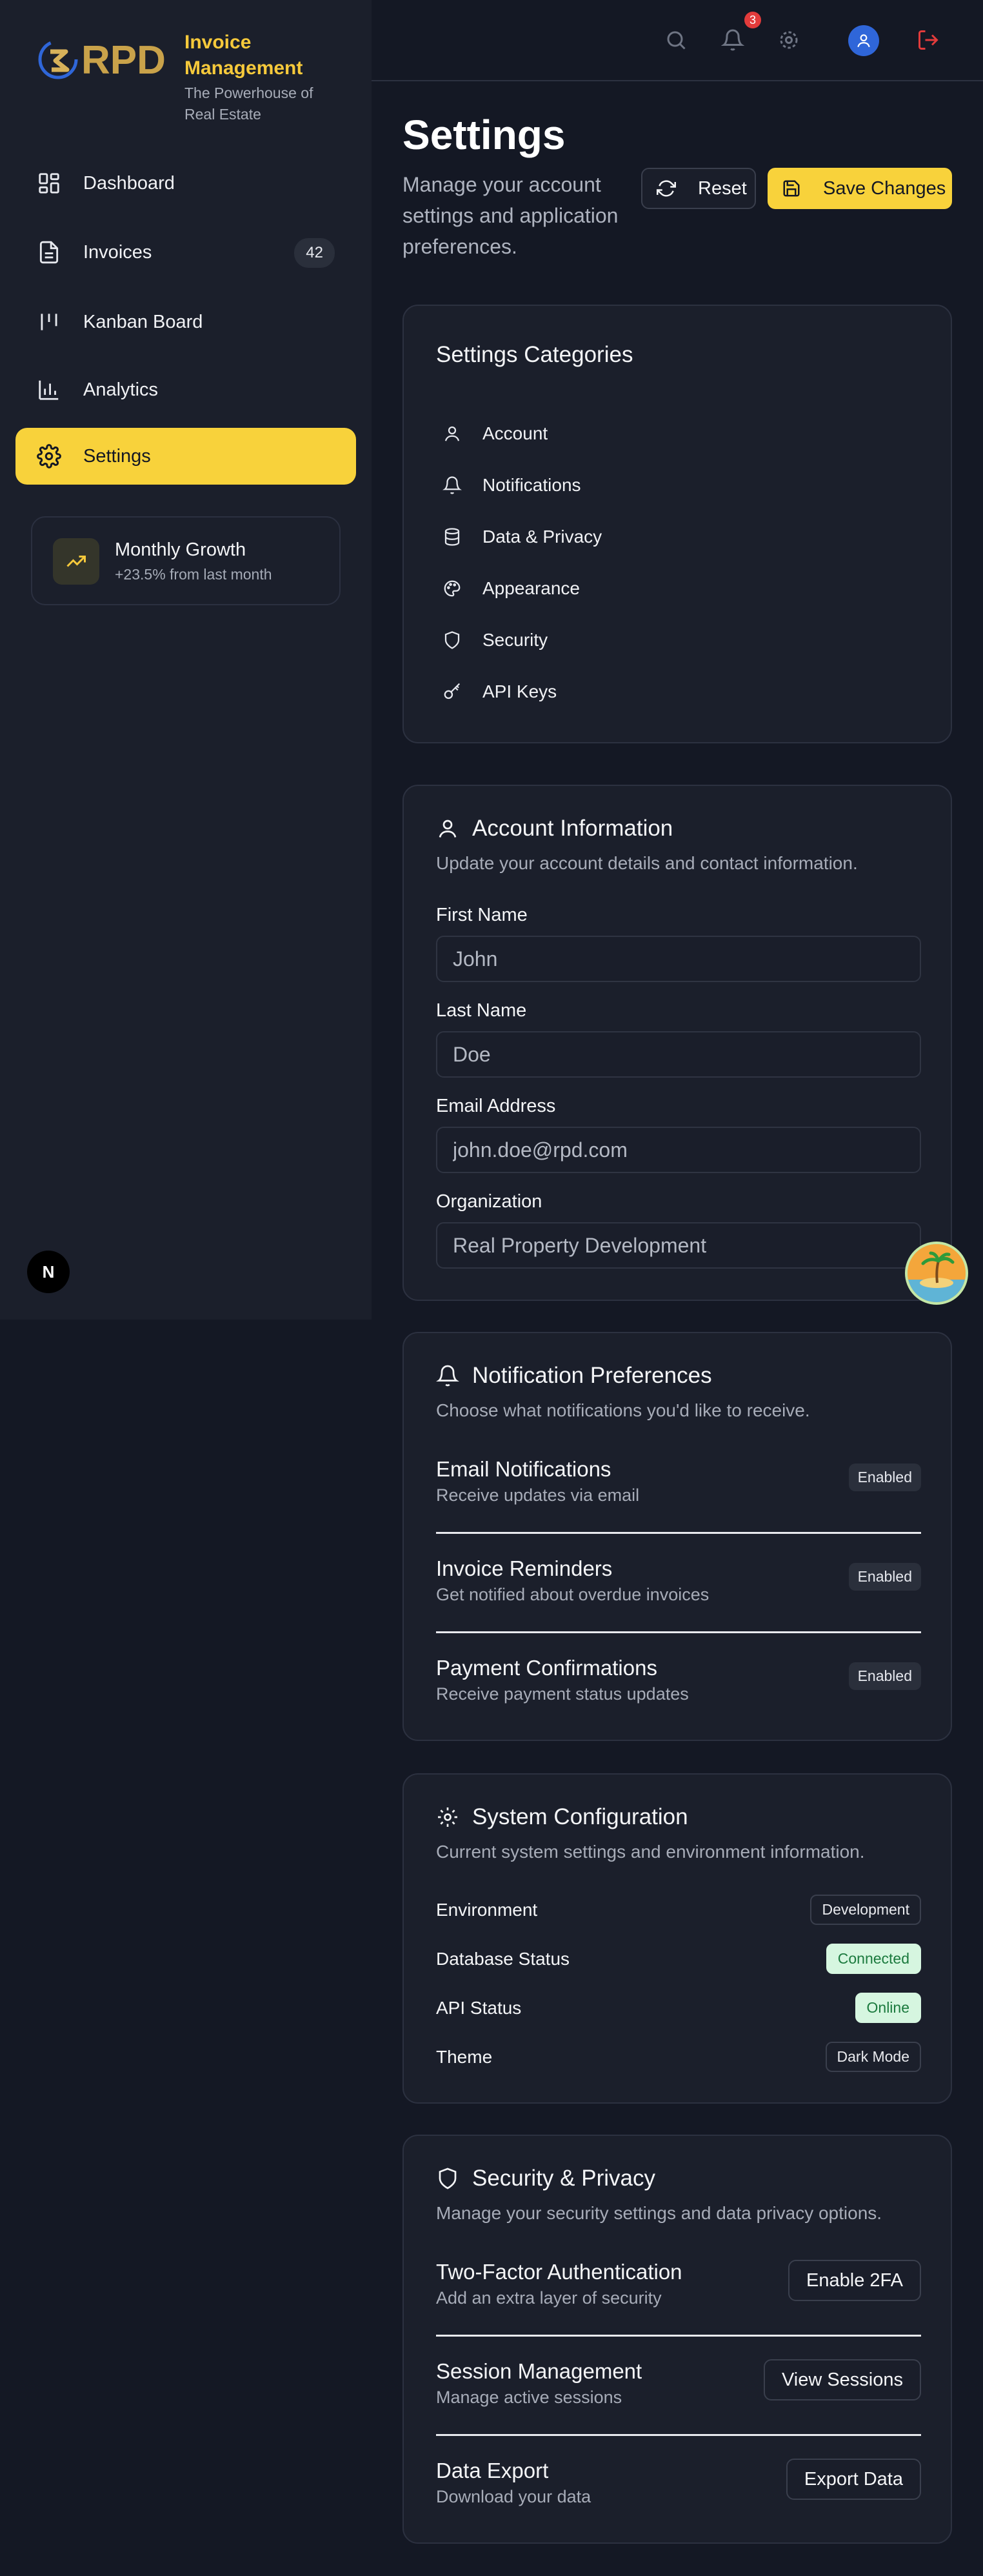 The height and width of the screenshot is (2576, 983). I want to click on dashboard-icon, so click(49, 183).